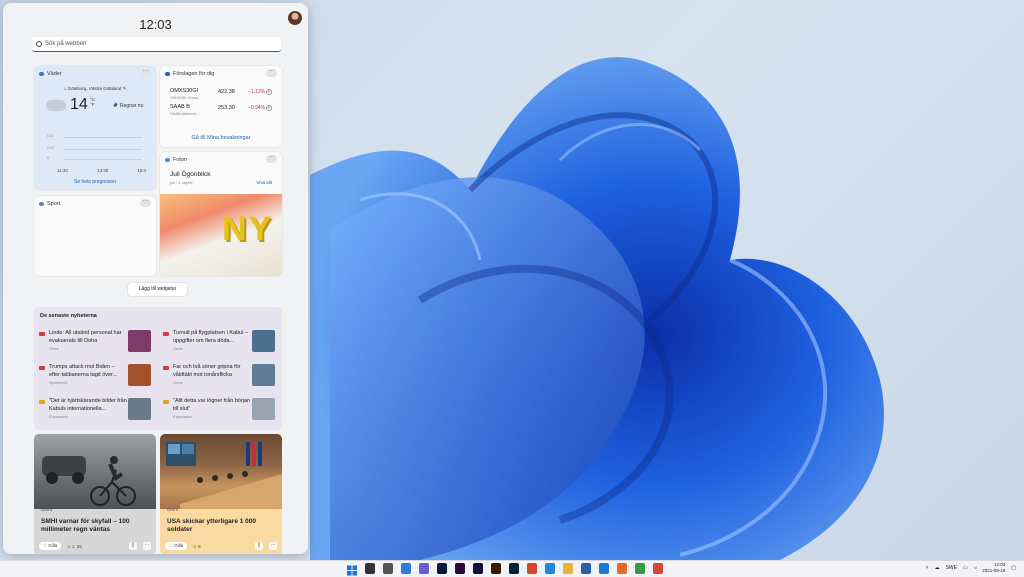 This screenshot has height=577, width=1024. What do you see at coordinates (1013, 568) in the screenshot?
I see `notification-icon: ▢` at bounding box center [1013, 568].